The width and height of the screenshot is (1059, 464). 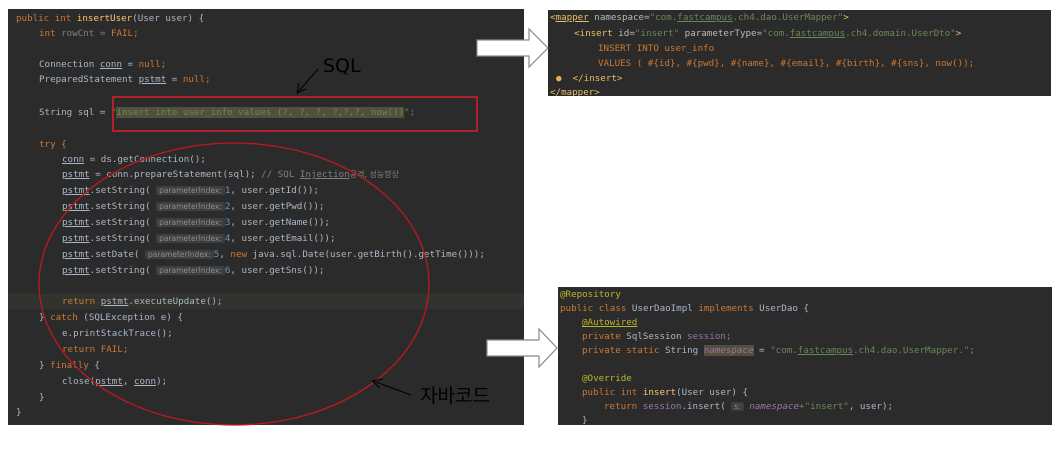 What do you see at coordinates (410, 112) in the screenshot?
I see `string: ";` at bounding box center [410, 112].